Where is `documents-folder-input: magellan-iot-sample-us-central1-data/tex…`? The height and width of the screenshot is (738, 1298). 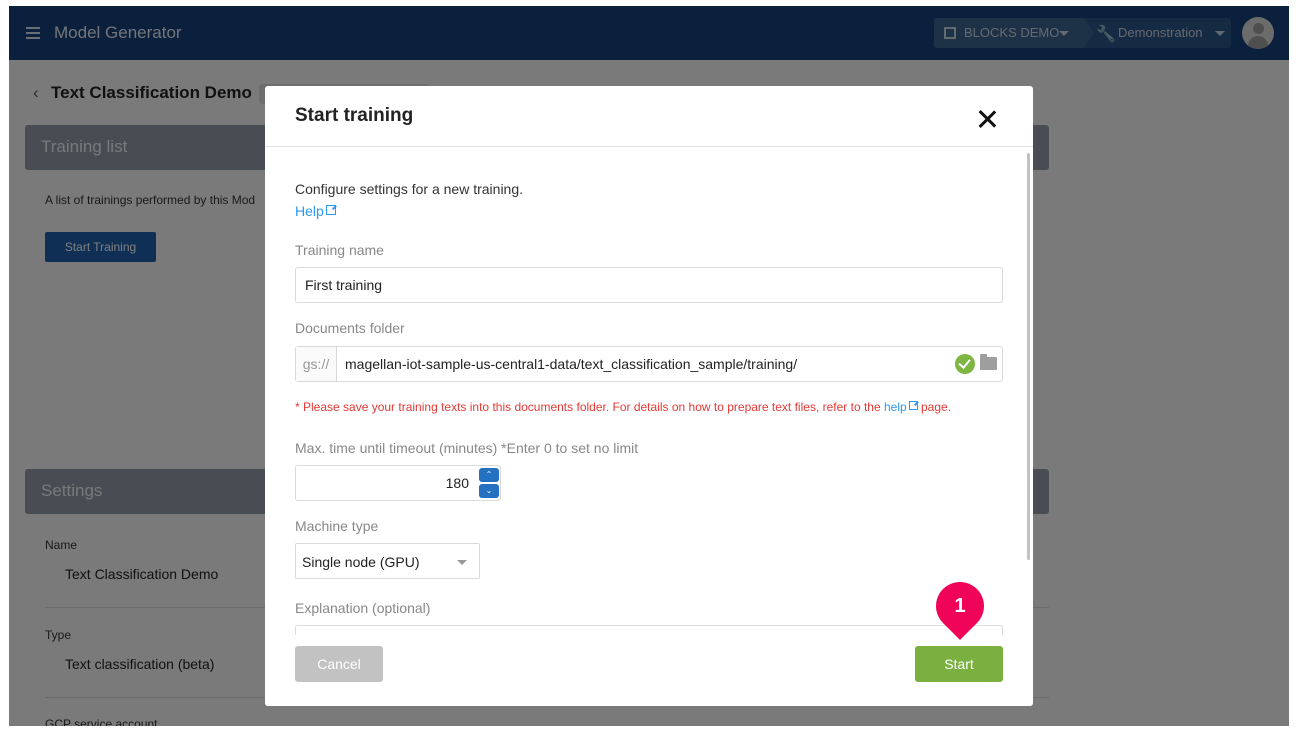
documents-folder-input: magellan-iot-sample-us-central1-data/tex… is located at coordinates (571, 364).